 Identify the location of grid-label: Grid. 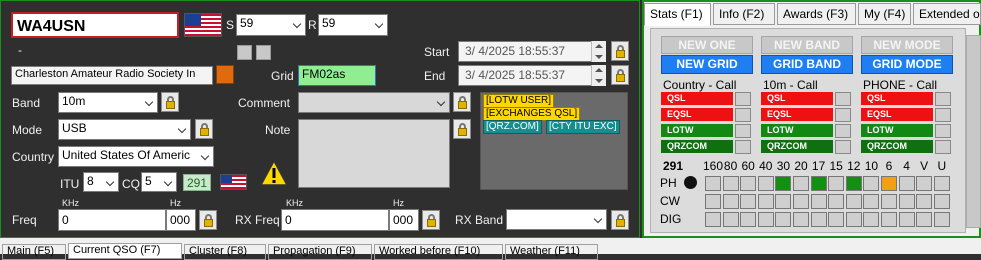
(282, 76).